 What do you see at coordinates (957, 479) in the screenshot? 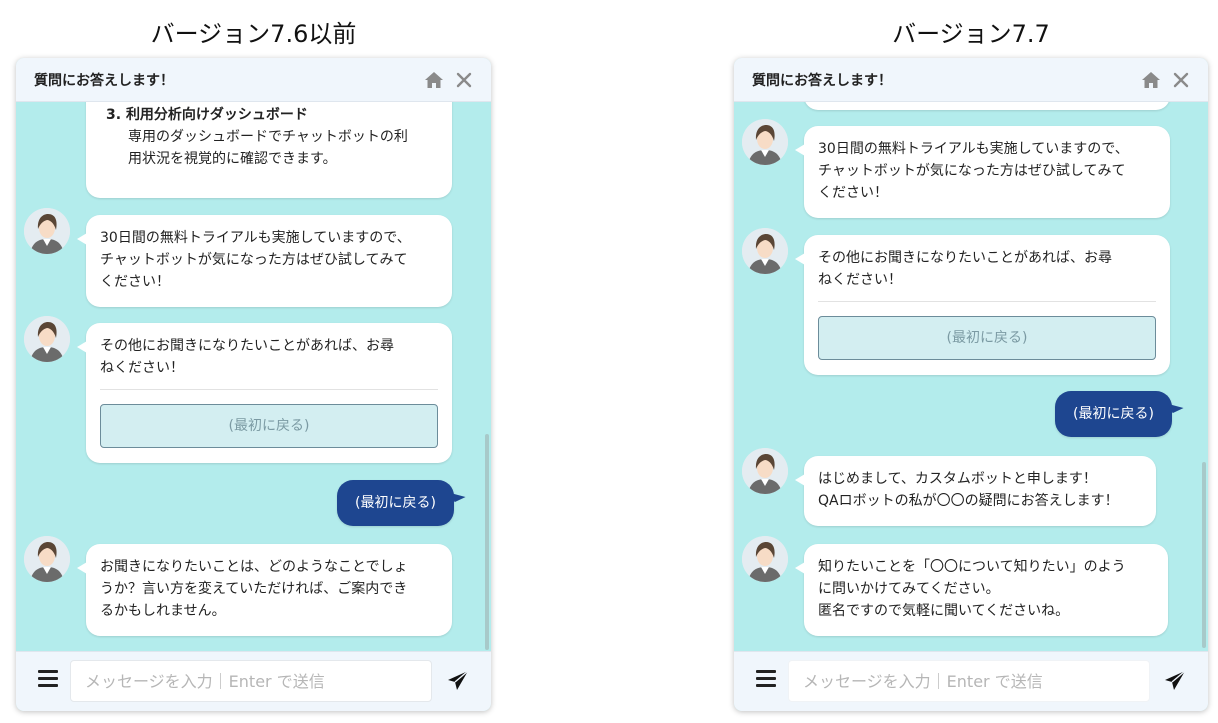
I see `message-text: はじめまして、カスタムボットと申します！` at bounding box center [957, 479].